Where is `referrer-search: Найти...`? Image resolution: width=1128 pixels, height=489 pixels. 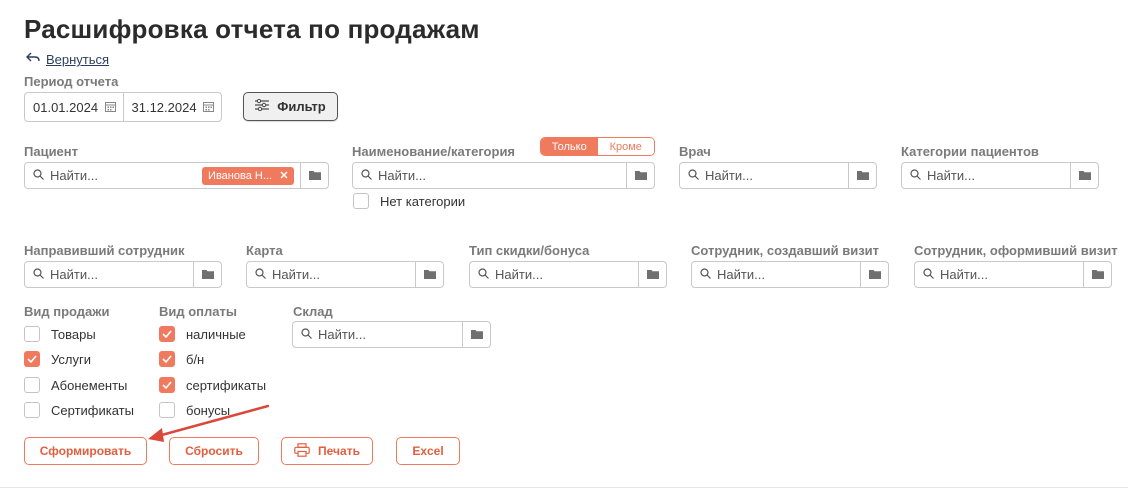 referrer-search: Найти... is located at coordinates (123, 274).